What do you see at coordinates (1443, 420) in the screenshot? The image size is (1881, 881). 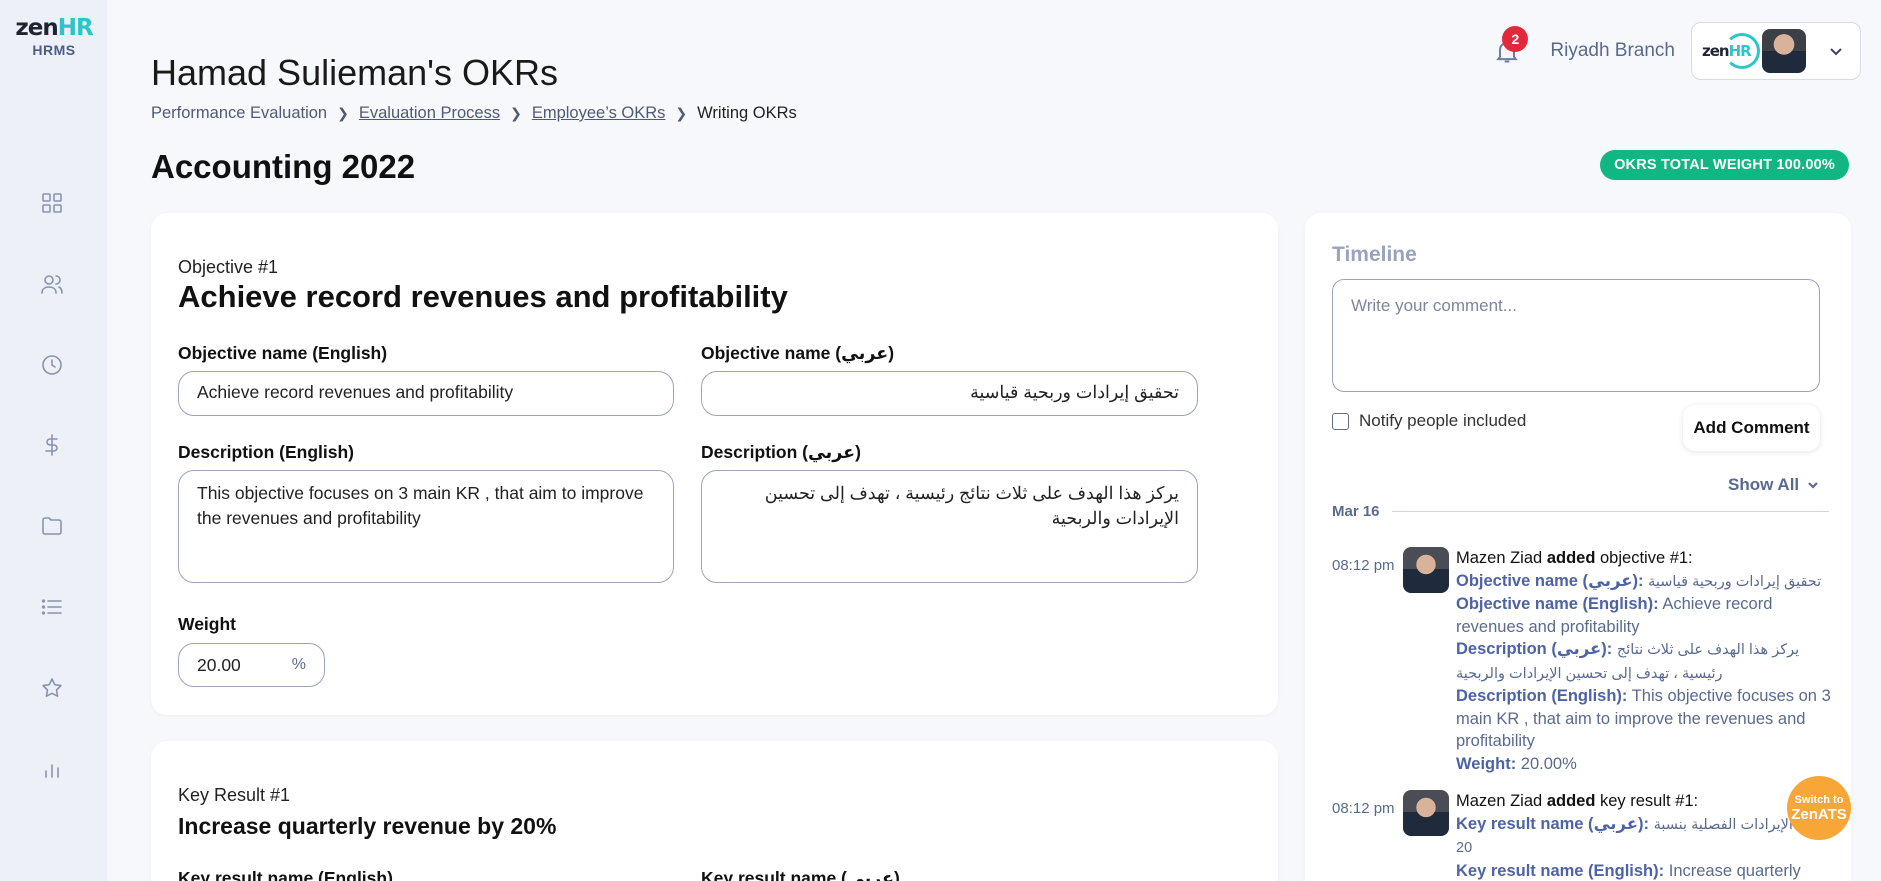 I see `notify-label: Notify people included` at bounding box center [1443, 420].